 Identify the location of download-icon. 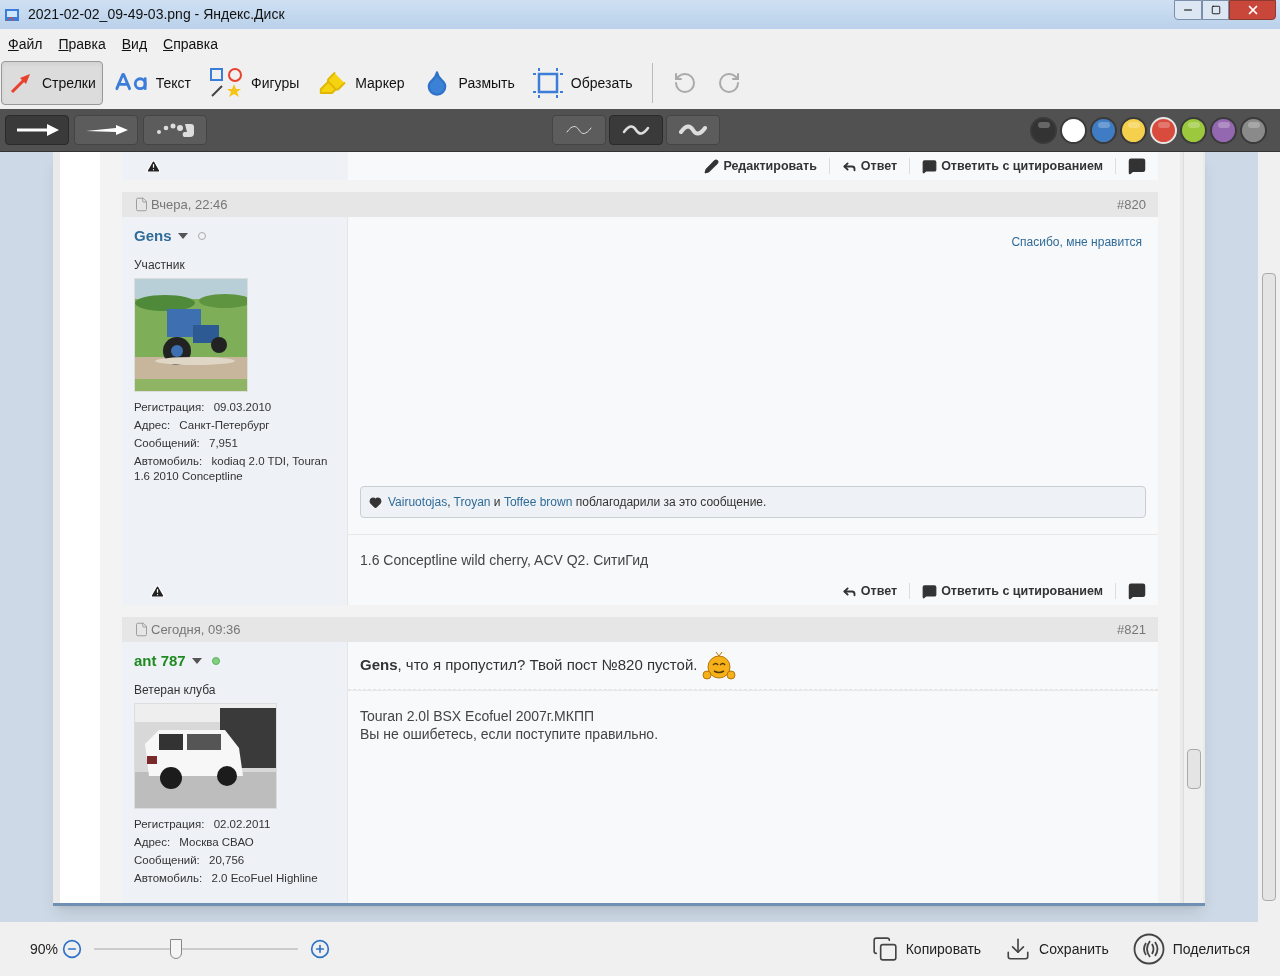
(1018, 949).